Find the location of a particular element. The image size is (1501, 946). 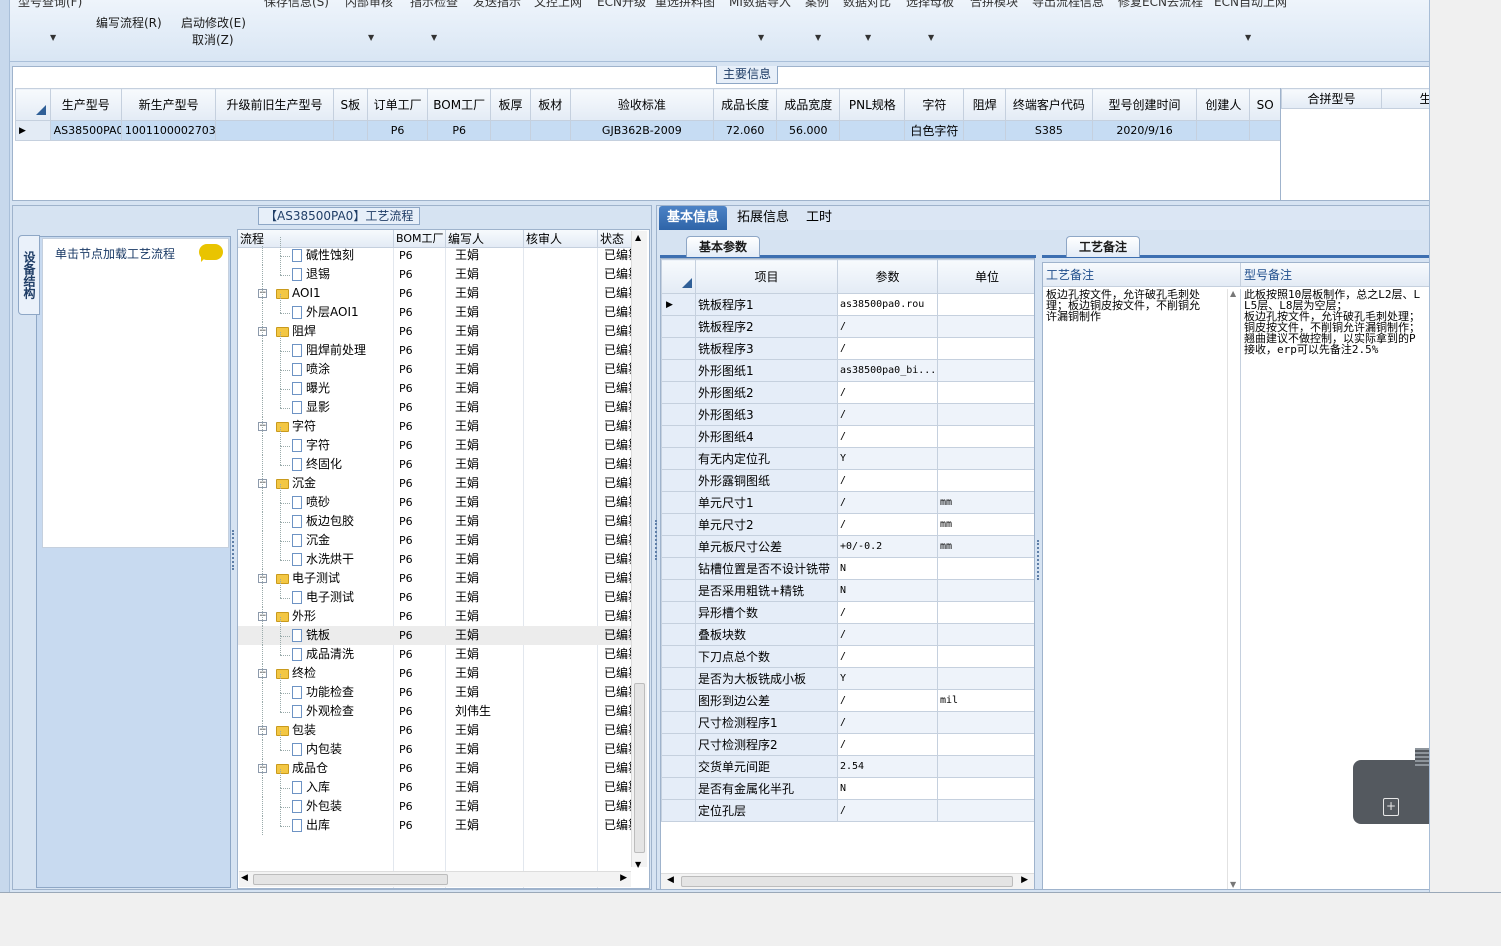

tree-vertical-scrollbar: ▲ ▼ is located at coordinates (639, 550).